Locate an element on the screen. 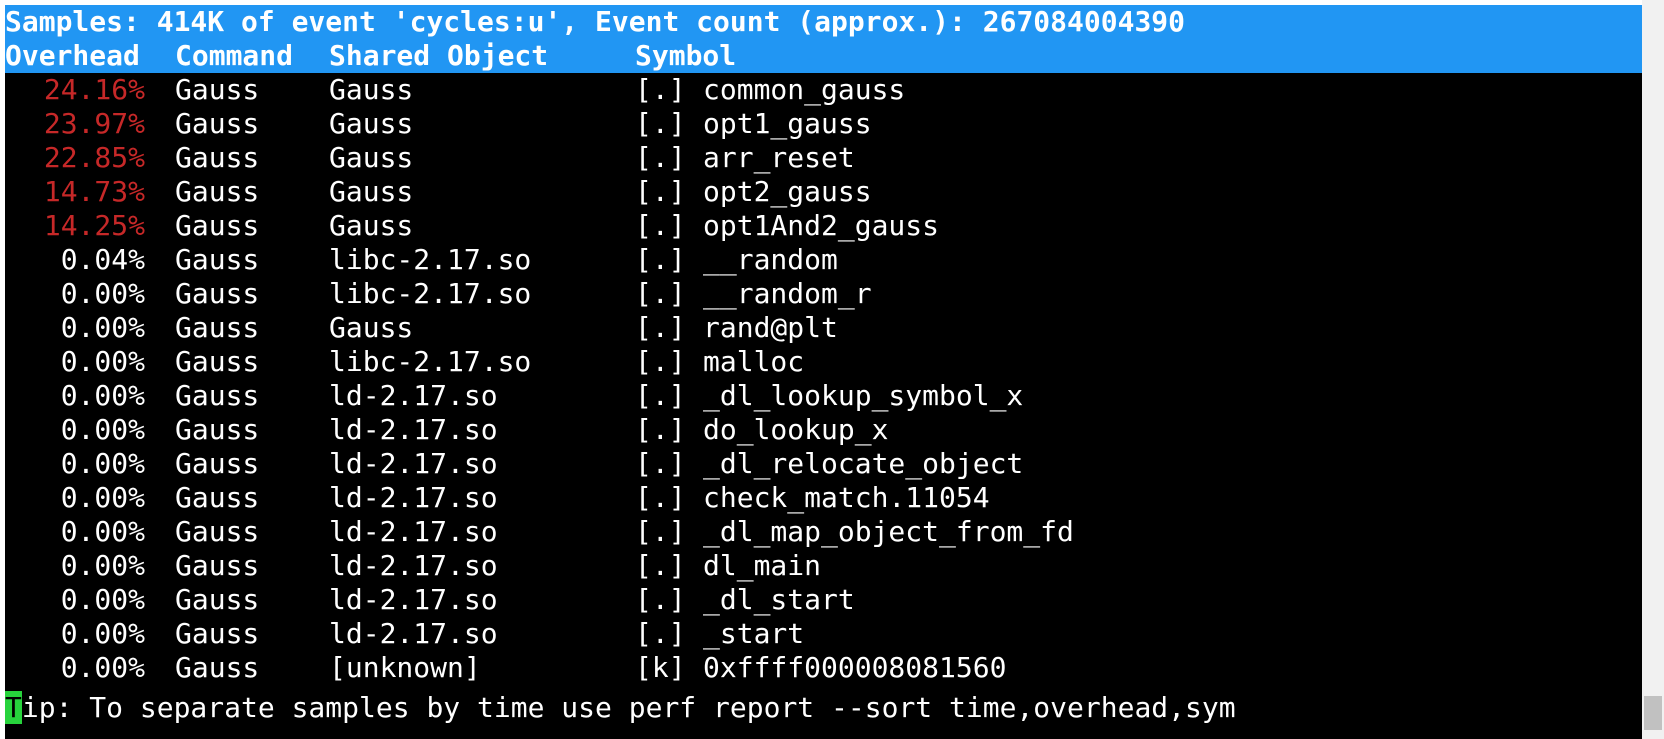 Image resolution: width=1664 pixels, height=739 pixels. column-headers: Overhead Command Shared Object Symbol is located at coordinates (823, 56).